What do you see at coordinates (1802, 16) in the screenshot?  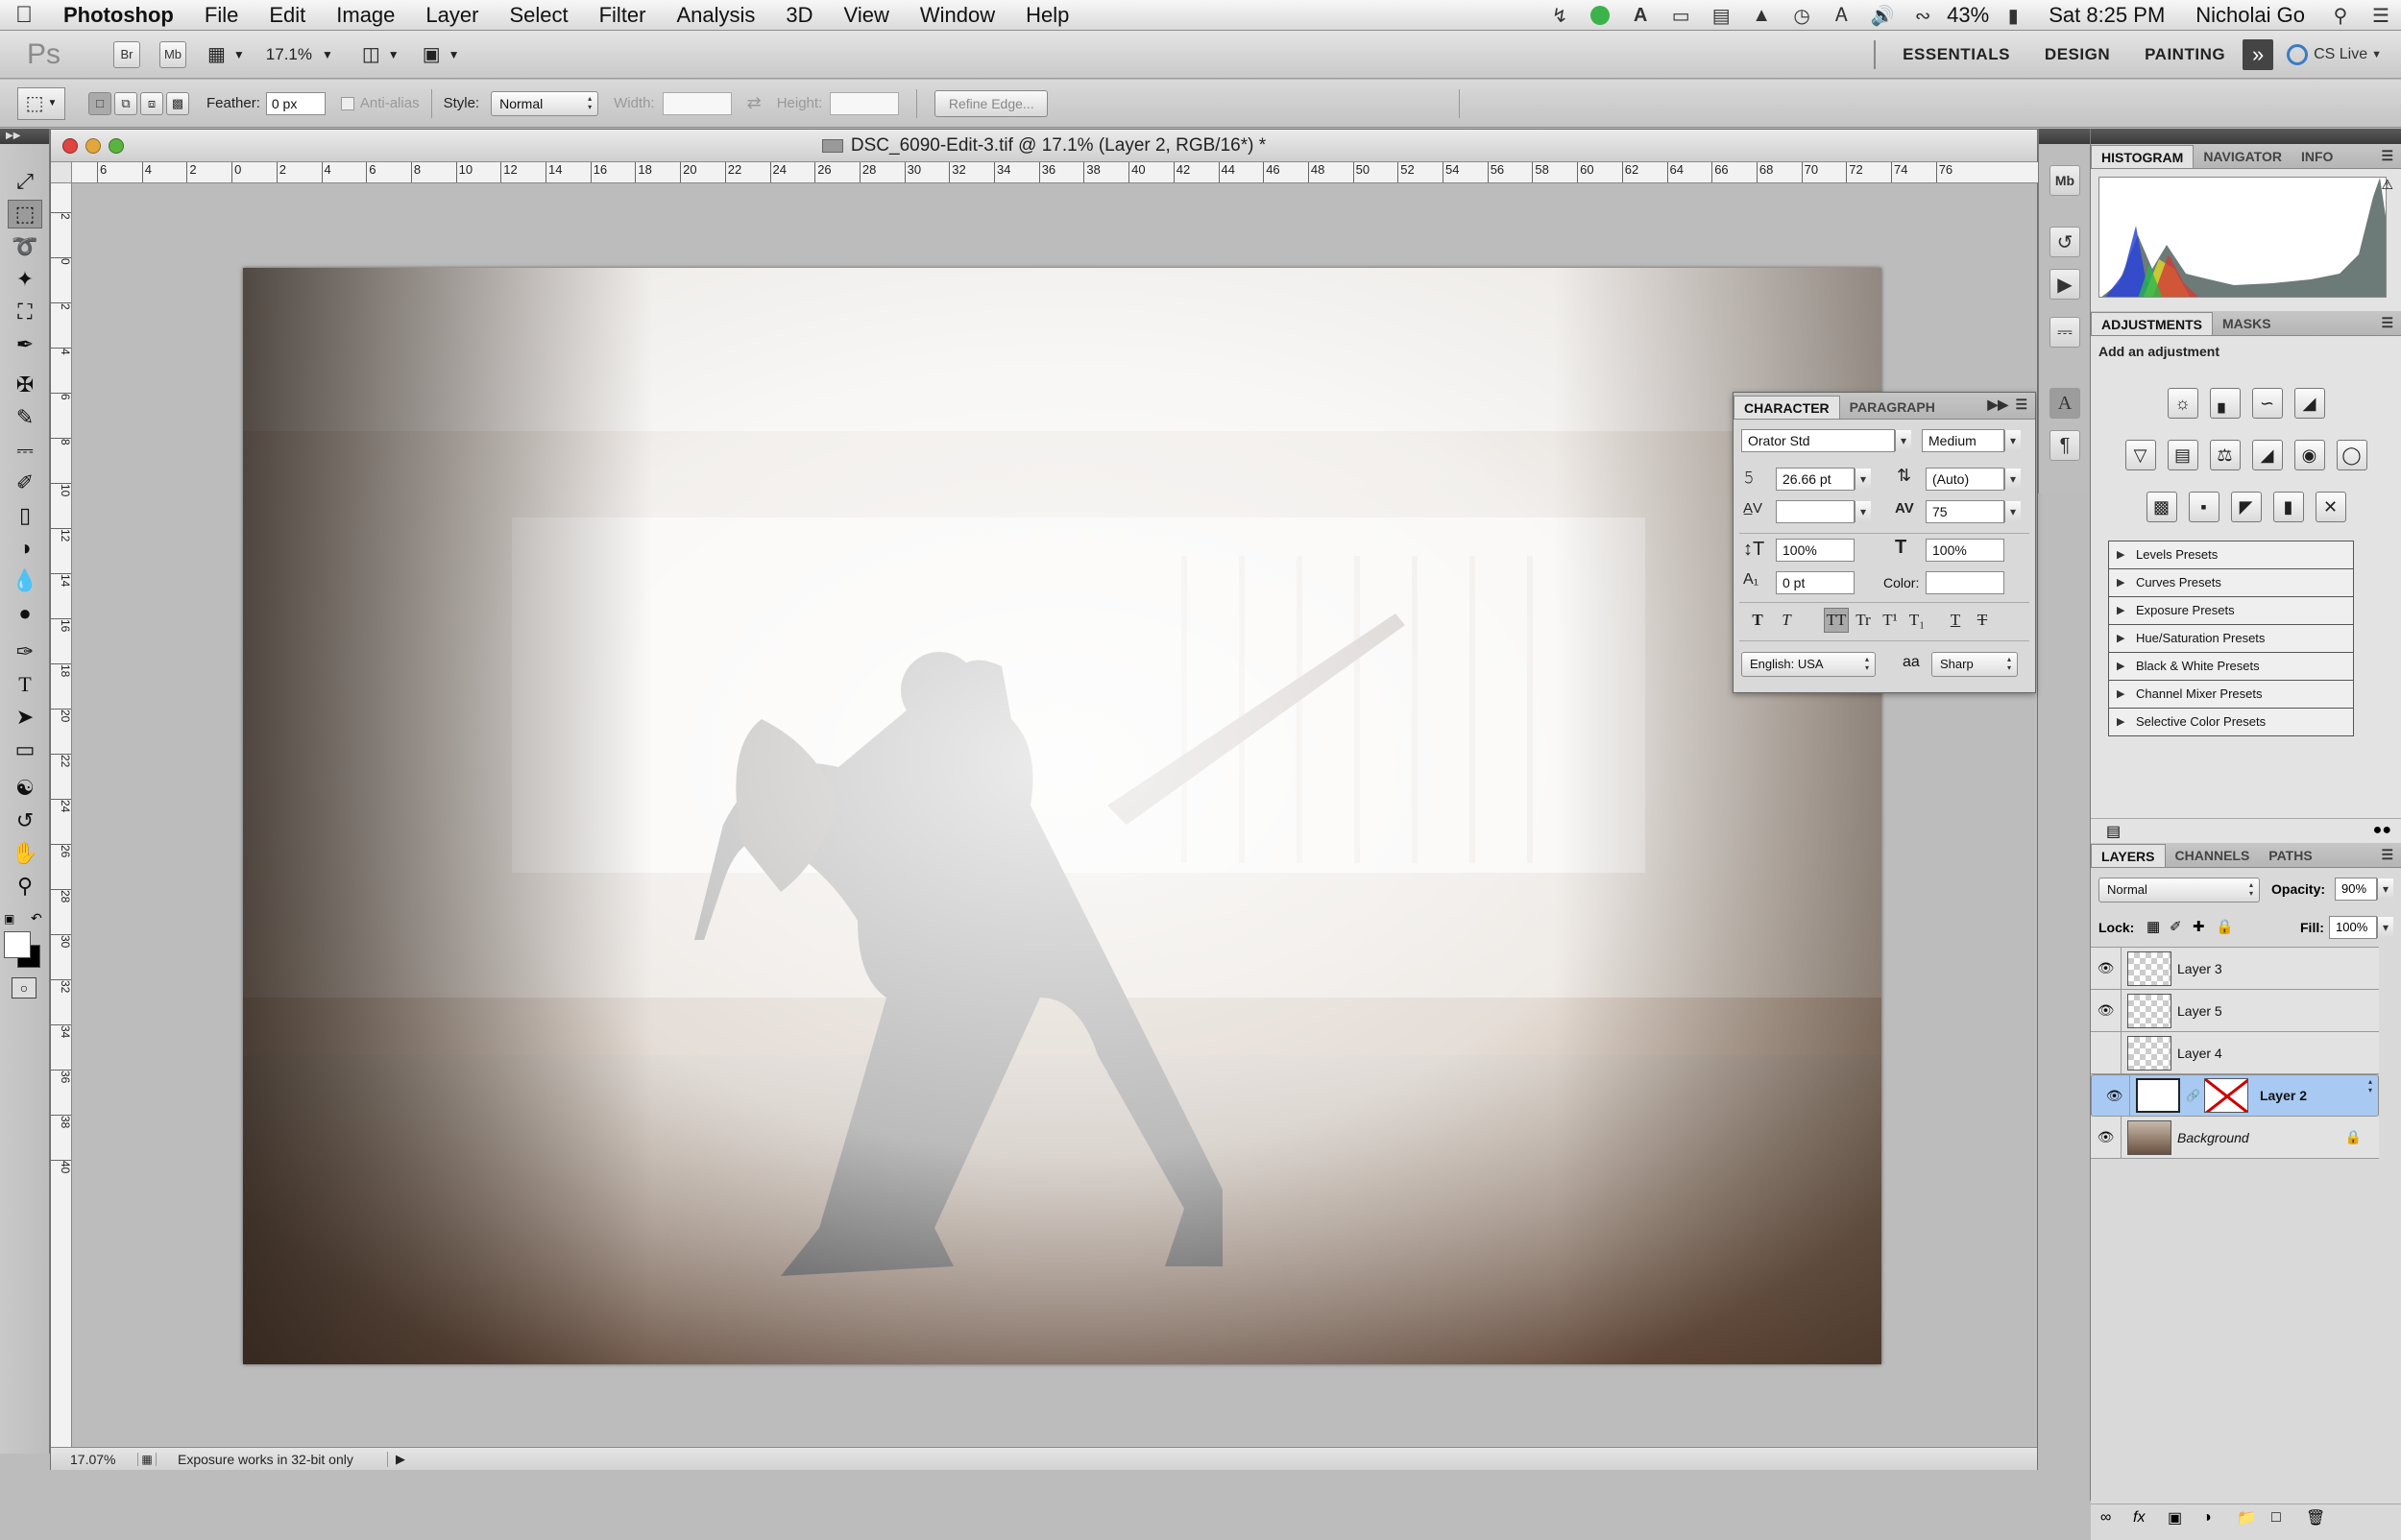 I see `time-machine-icon: ◷` at bounding box center [1802, 16].